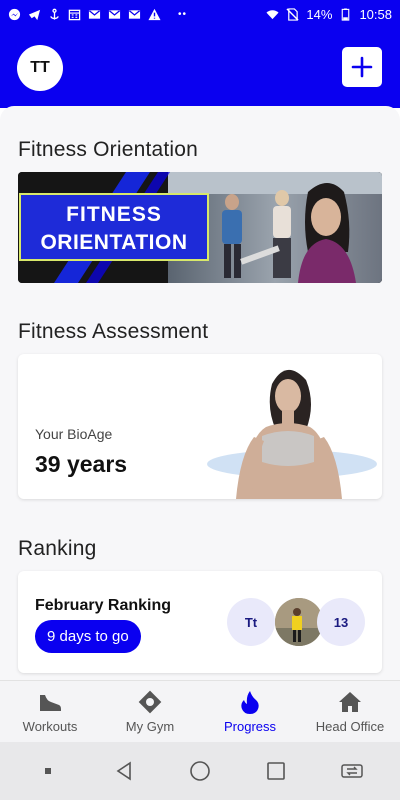  What do you see at coordinates (108, 149) in the screenshot?
I see `section-title-orientation: Fitness Orientation` at bounding box center [108, 149].